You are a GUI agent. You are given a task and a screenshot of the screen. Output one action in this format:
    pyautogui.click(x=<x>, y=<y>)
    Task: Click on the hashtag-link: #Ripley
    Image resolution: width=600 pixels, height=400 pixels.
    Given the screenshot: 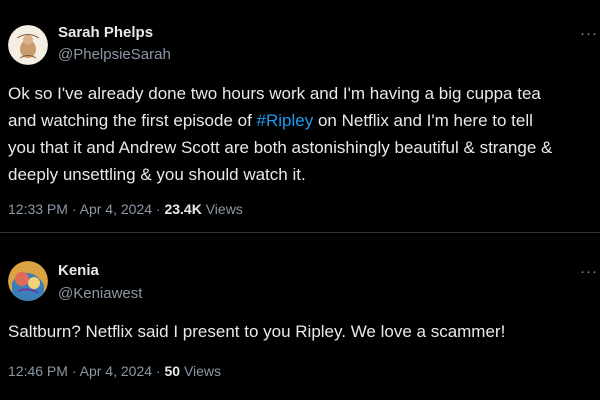 What is the action you would take?
    pyautogui.click(x=285, y=120)
    